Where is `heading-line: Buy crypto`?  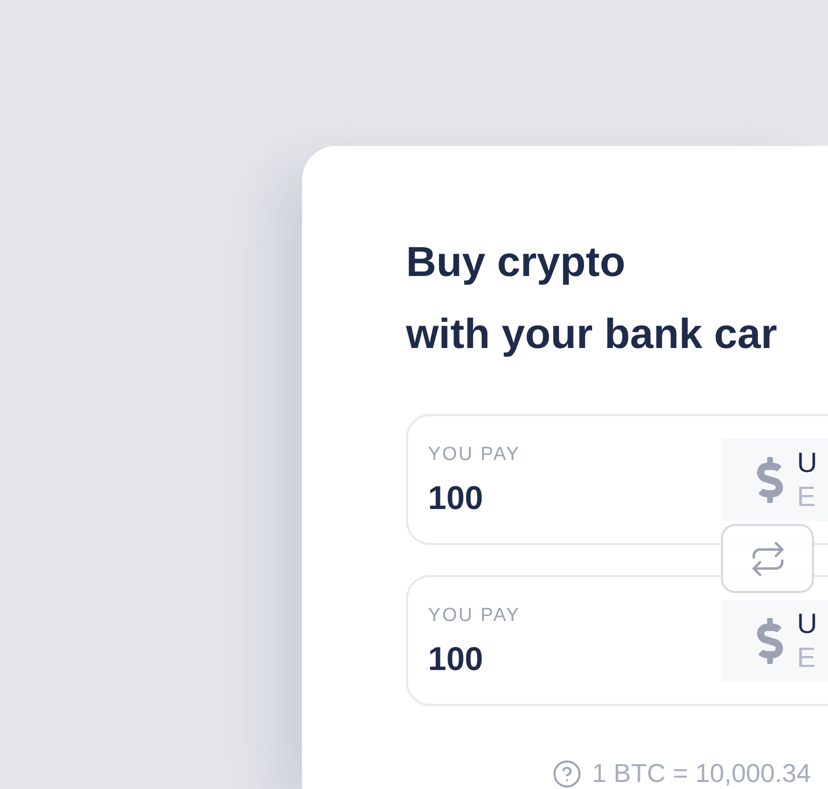
heading-line: Buy crypto is located at coordinates (516, 262).